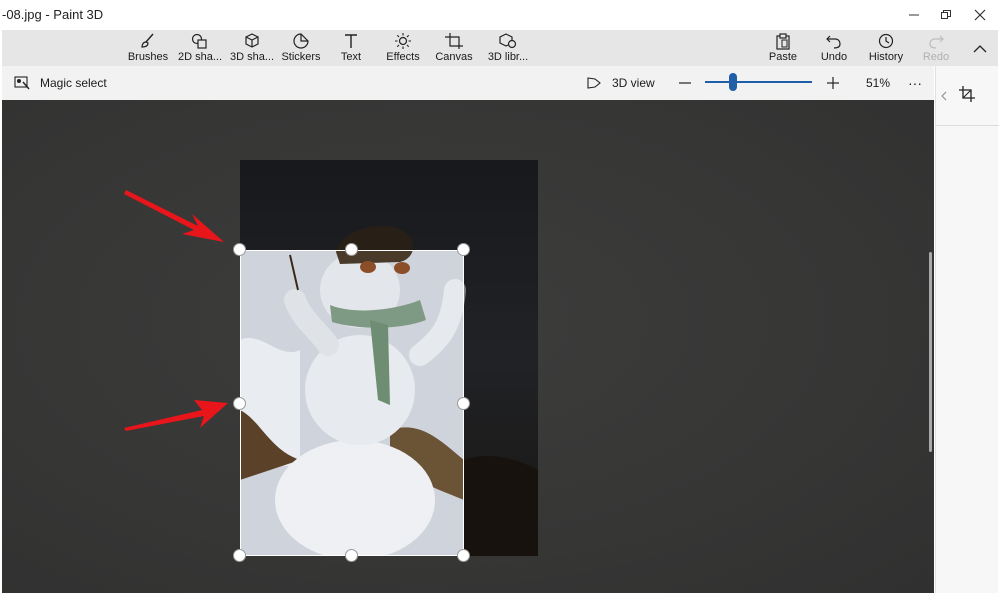 The image size is (1000, 593). Describe the element at coordinates (239, 555) in the screenshot. I see `crop-handle-bottom-left` at that location.